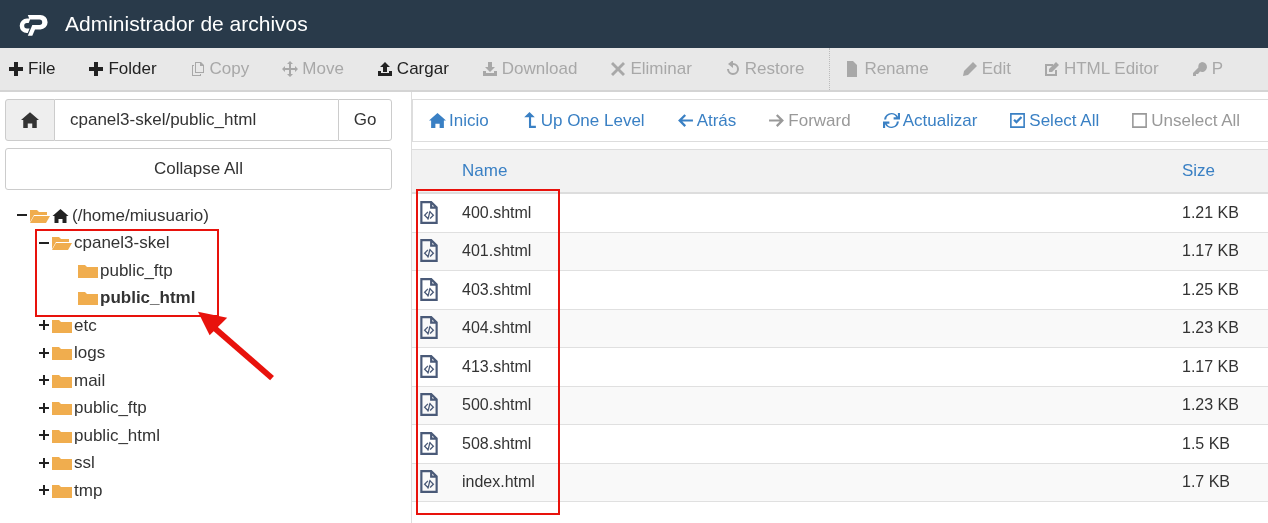 The width and height of the screenshot is (1268, 523). What do you see at coordinates (384, 69) in the screenshot?
I see `upload-icon` at bounding box center [384, 69].